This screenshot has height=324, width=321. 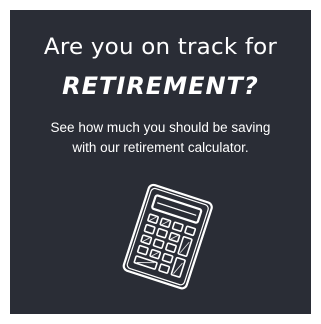 I want to click on calculator-icon, so click(x=167, y=236).